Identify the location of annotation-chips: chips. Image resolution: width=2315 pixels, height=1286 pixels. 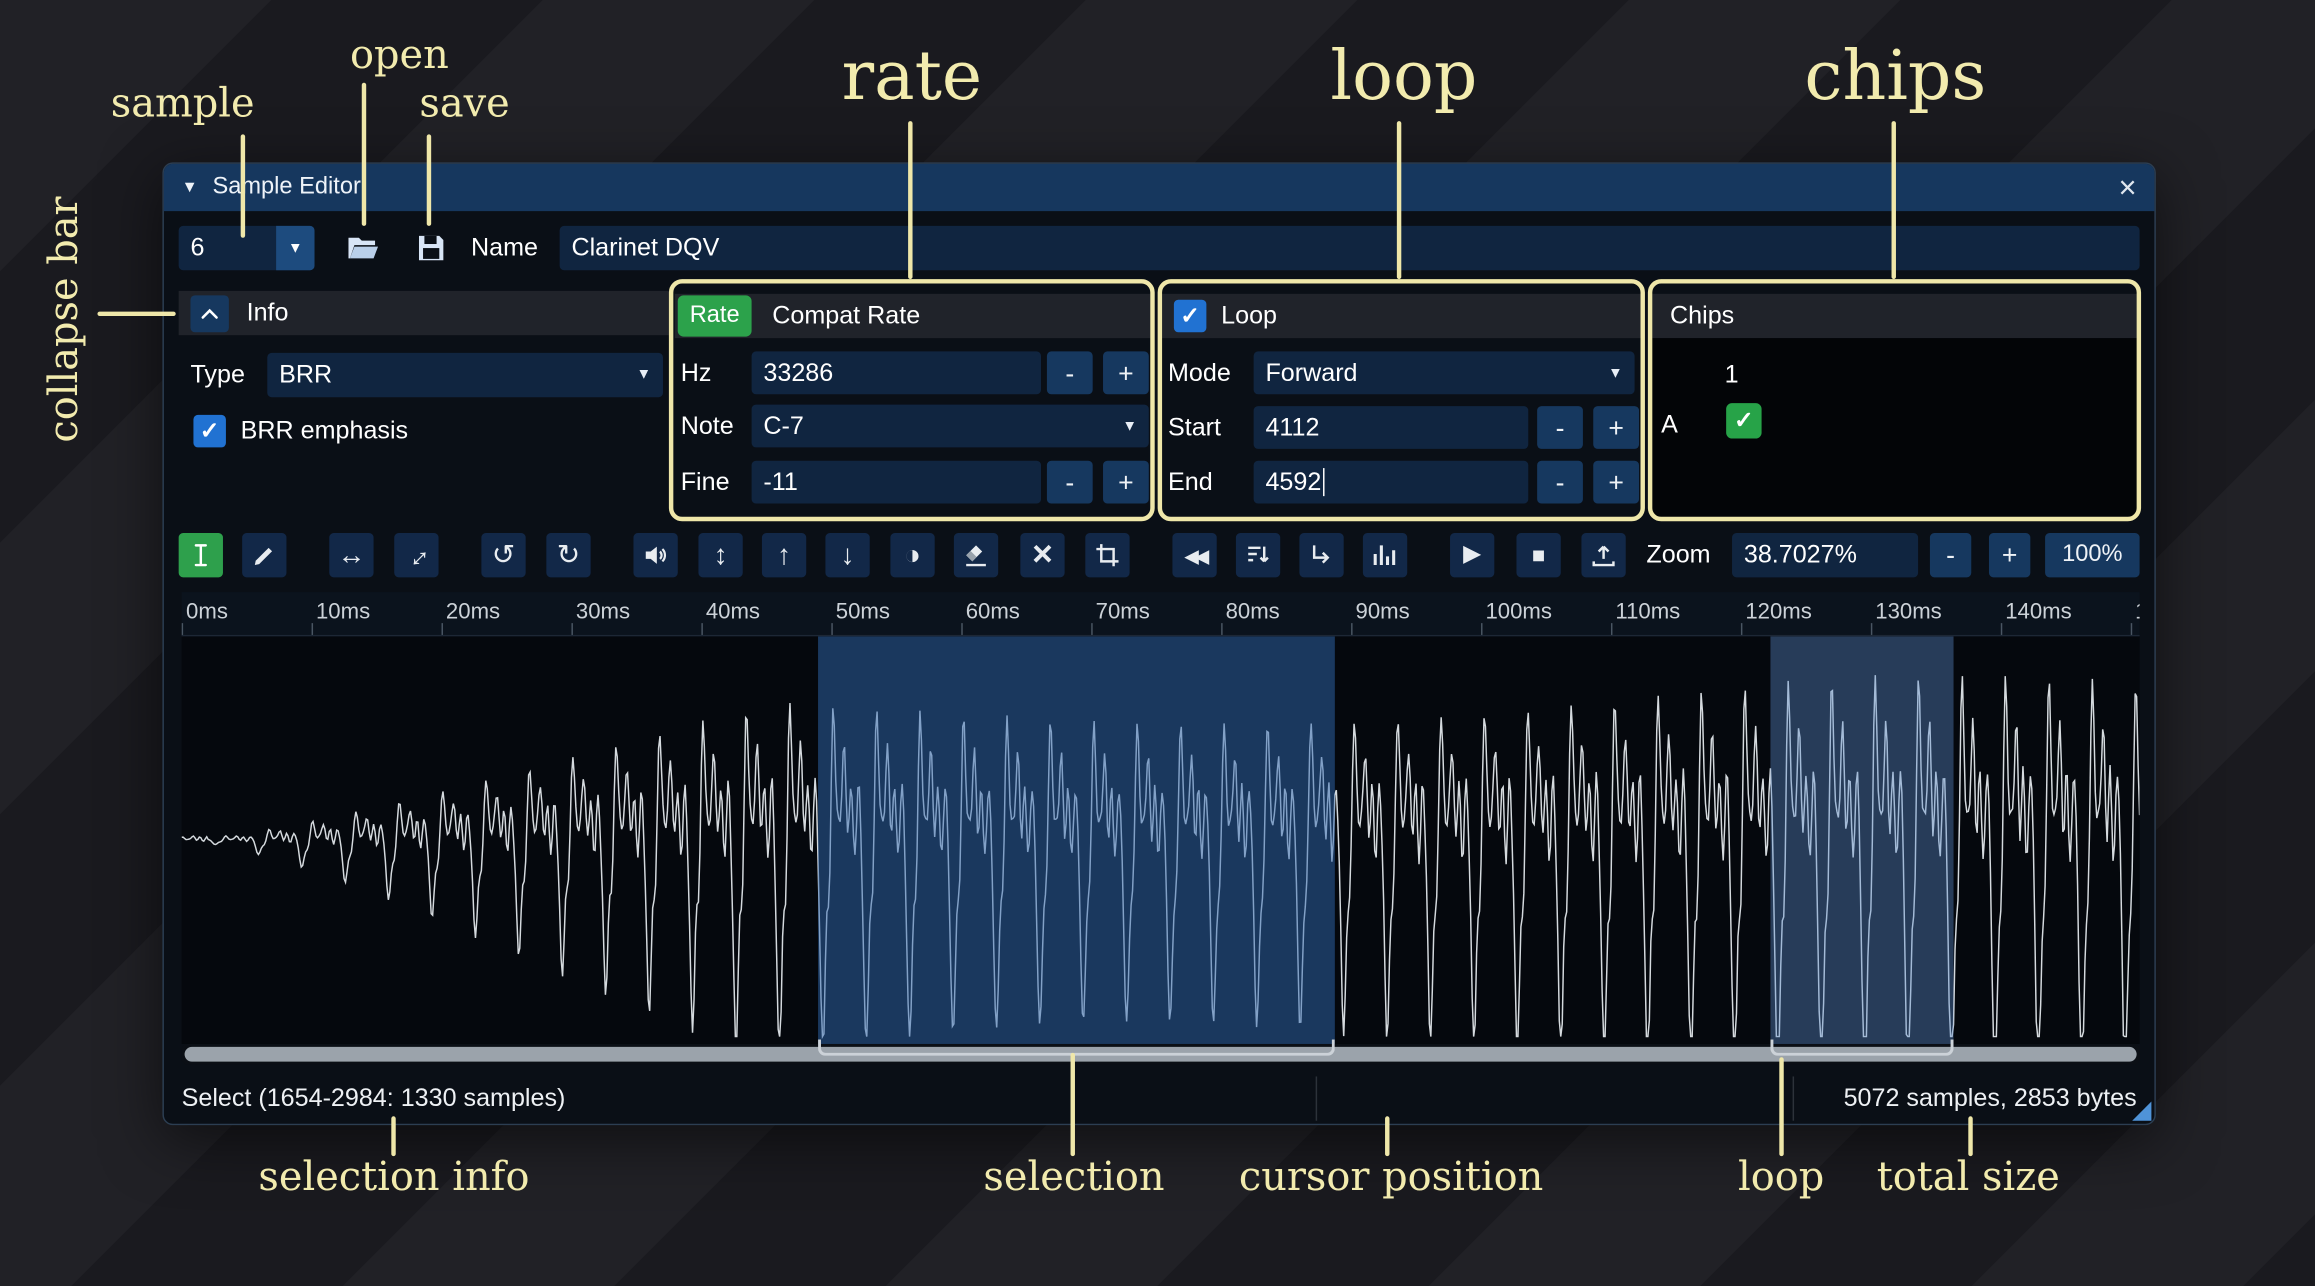
(1895, 75).